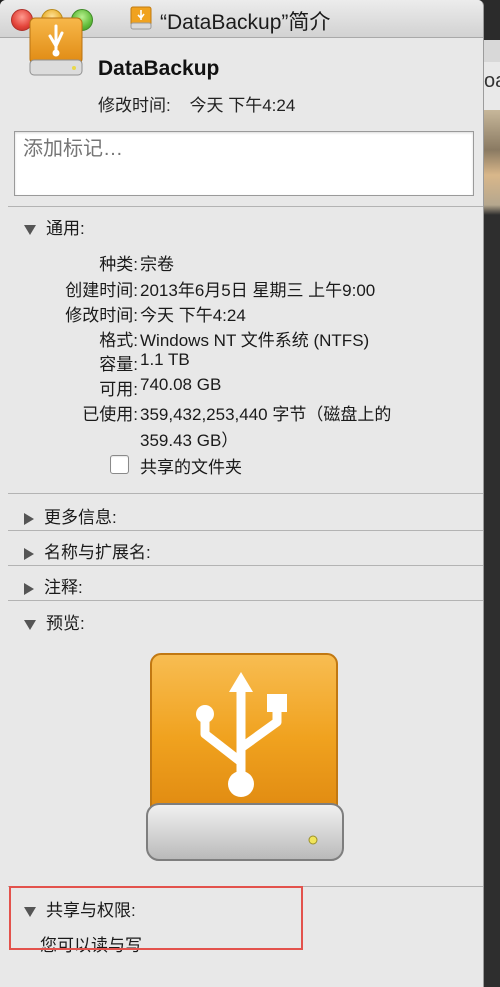 The width and height of the screenshot is (500, 987). What do you see at coordinates (157, 264) in the screenshot?
I see `info-value: 宗卷` at bounding box center [157, 264].